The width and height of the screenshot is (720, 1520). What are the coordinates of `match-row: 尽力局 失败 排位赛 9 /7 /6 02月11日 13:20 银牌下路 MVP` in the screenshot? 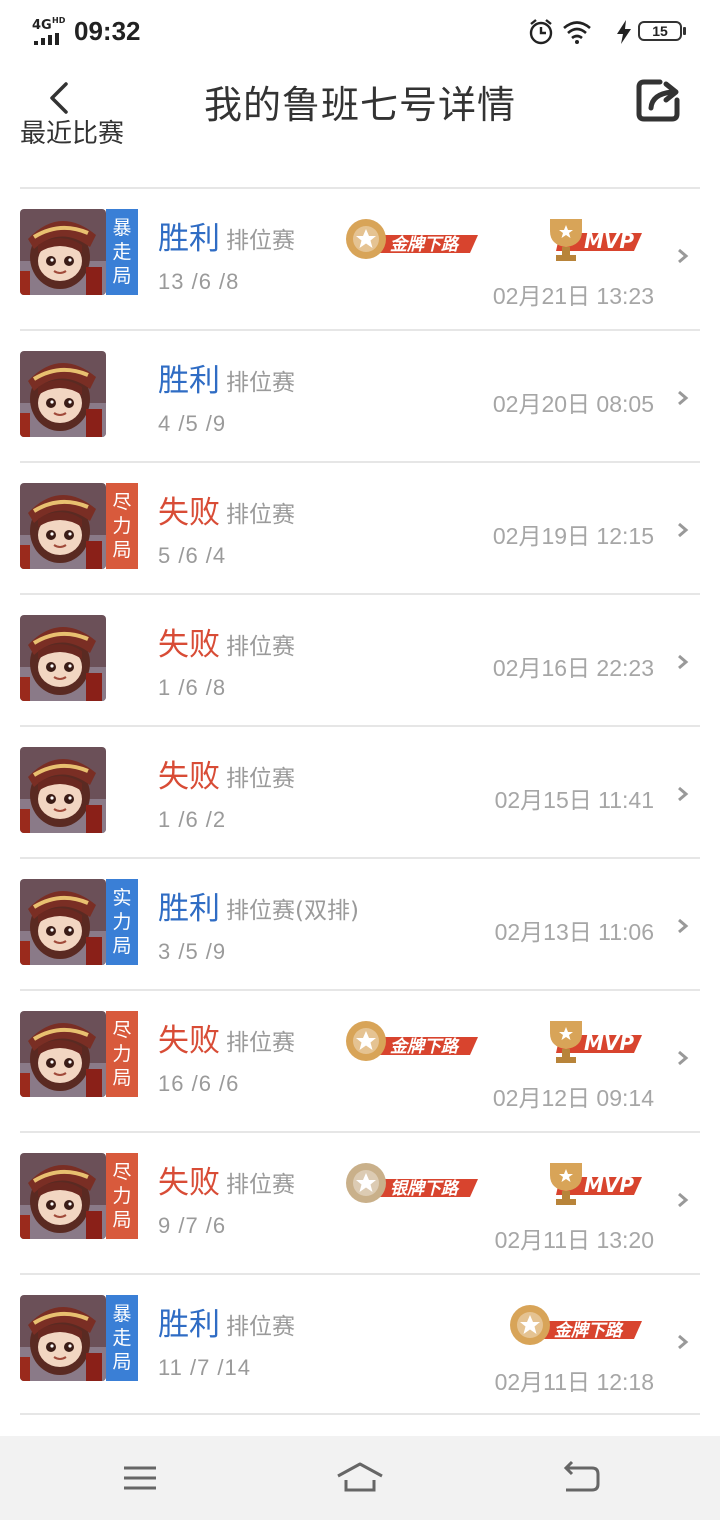 It's located at (360, 1204).